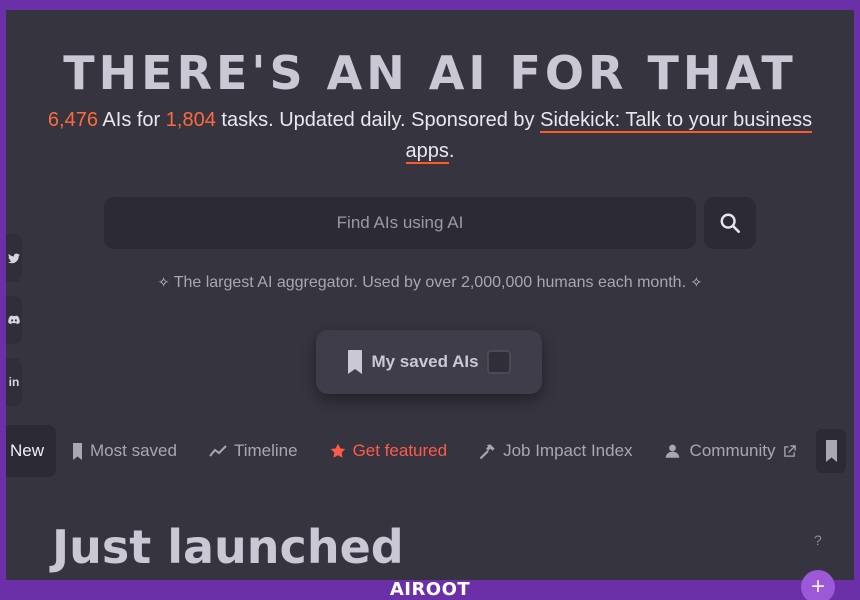 The image size is (860, 600). What do you see at coordinates (265, 450) in the screenshot?
I see `tab-label: Timeline` at bounding box center [265, 450].